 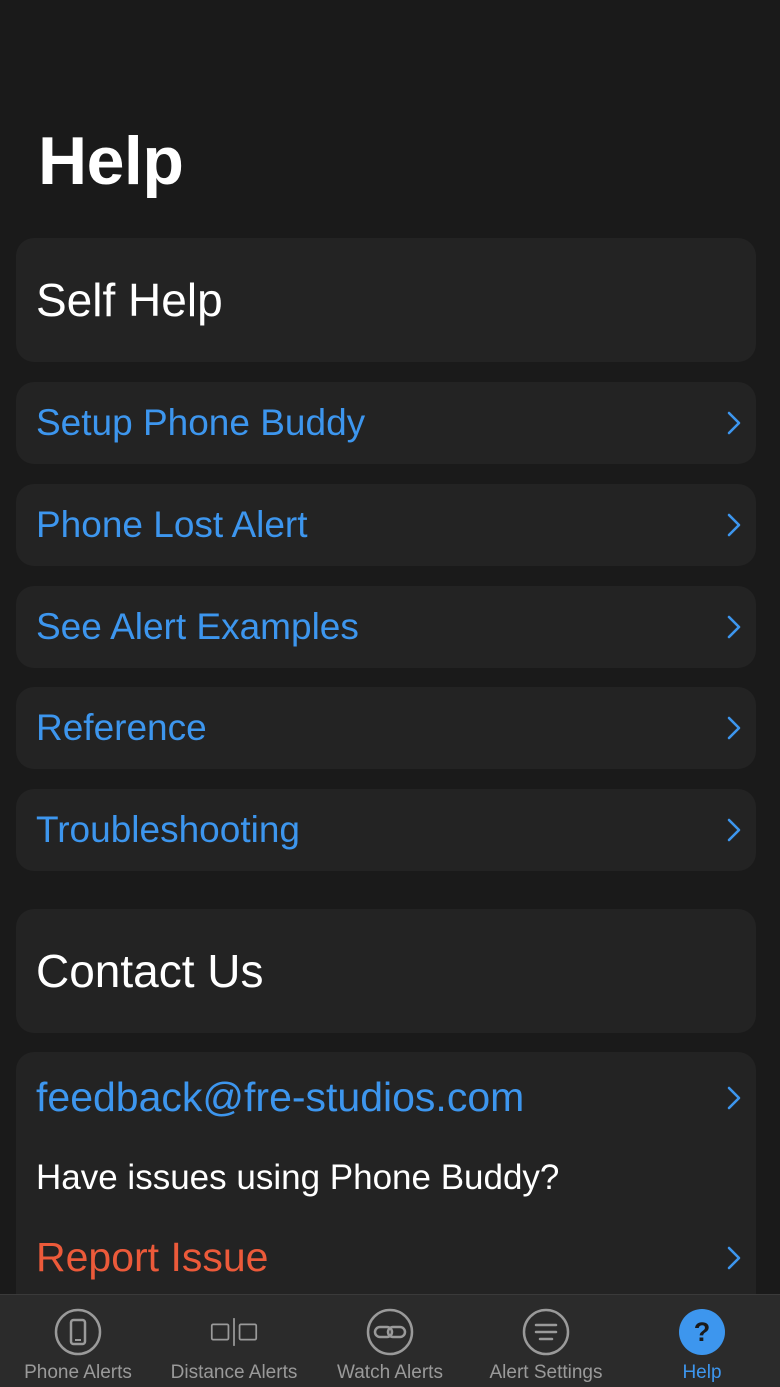 What do you see at coordinates (78, 1332) in the screenshot?
I see `phone-icon` at bounding box center [78, 1332].